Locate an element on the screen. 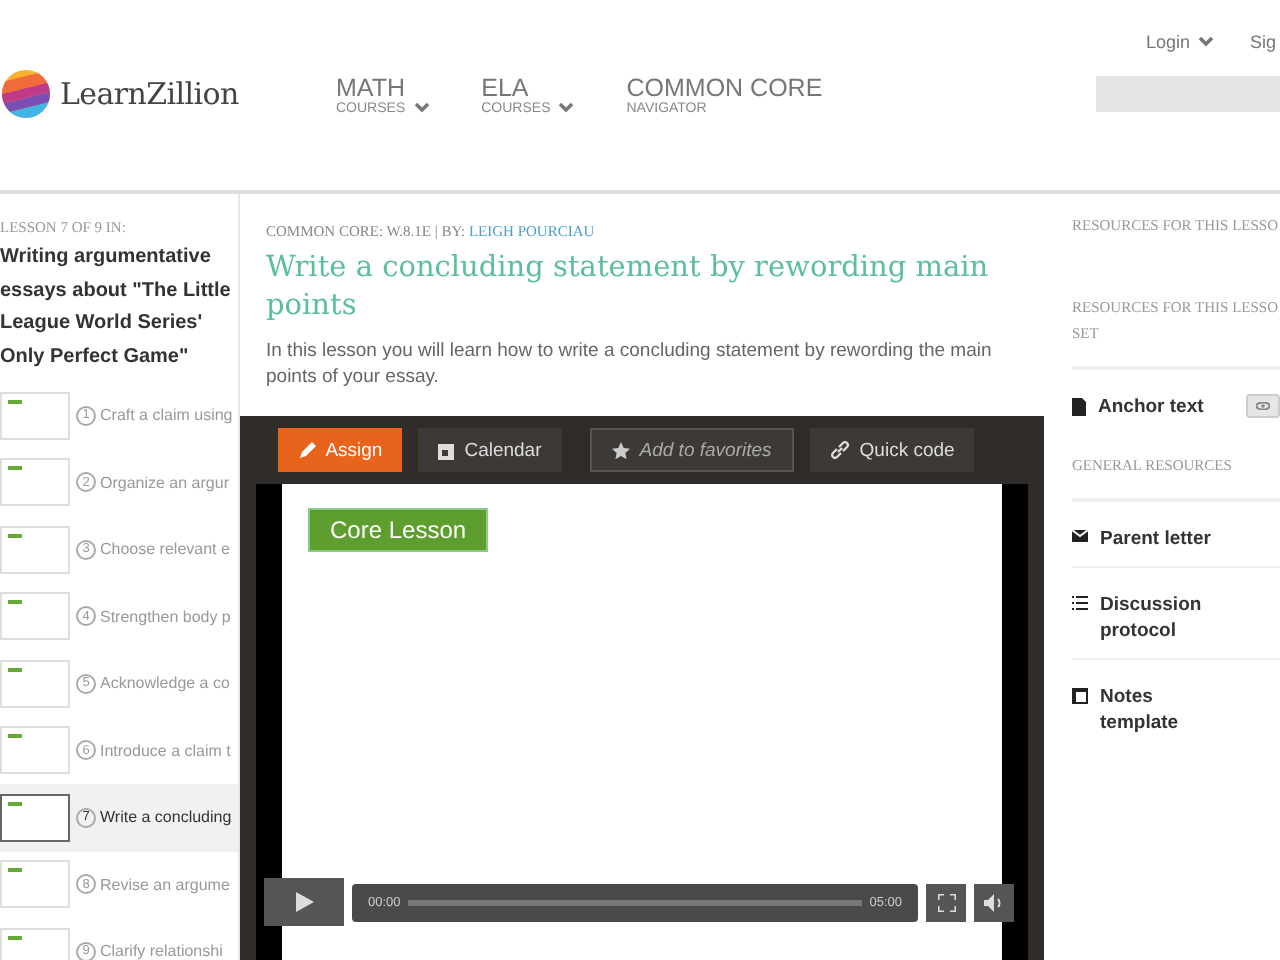 This screenshot has height=960, width=1280. search-field is located at coordinates (1188, 94).